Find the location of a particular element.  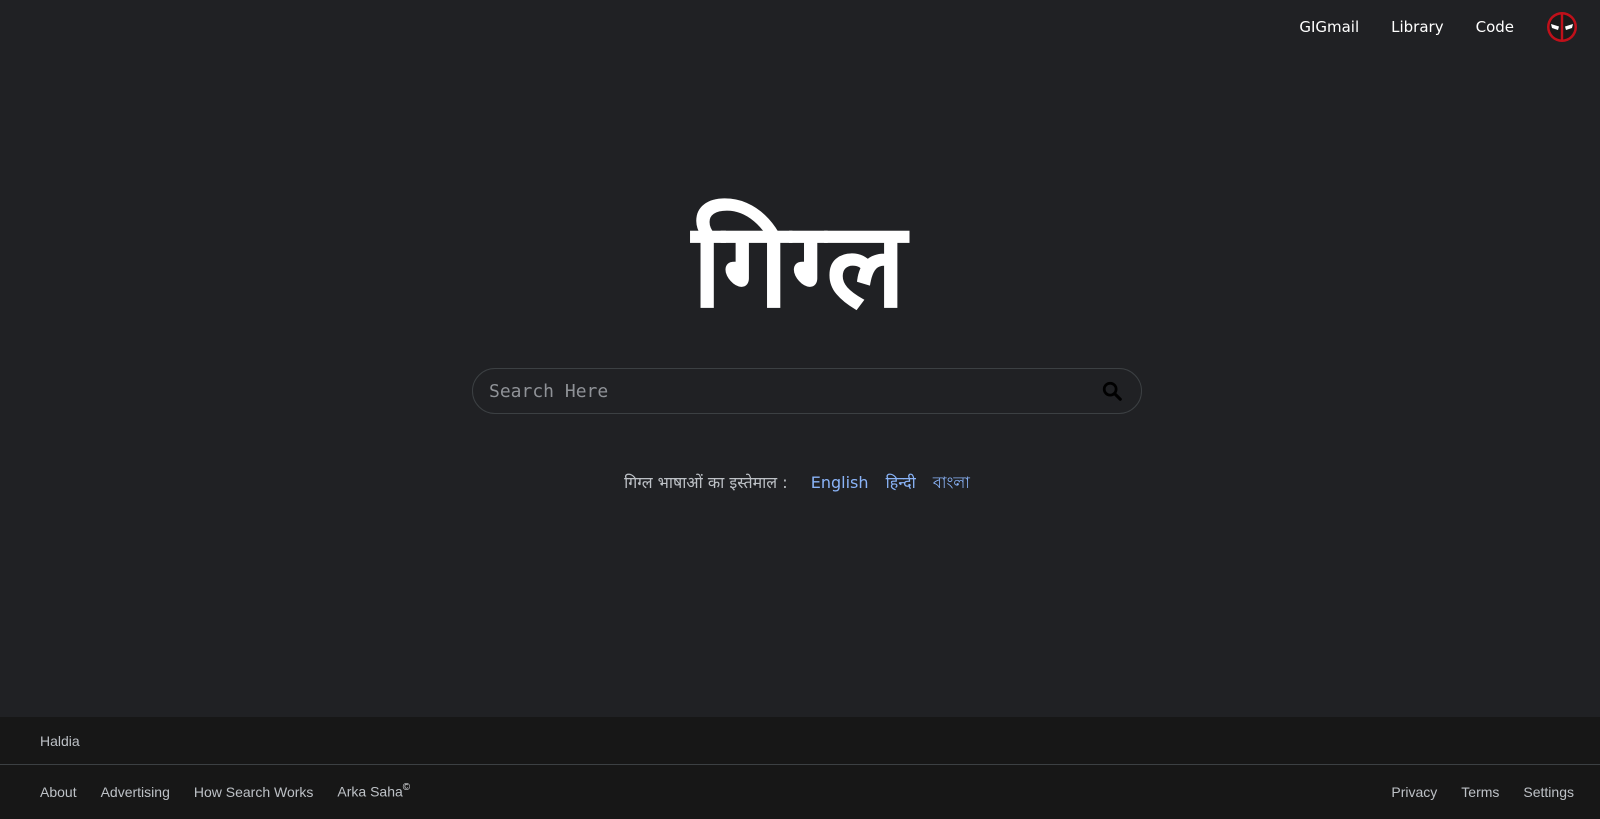

footer-link-how-search-works: How Search Works is located at coordinates (254, 792).